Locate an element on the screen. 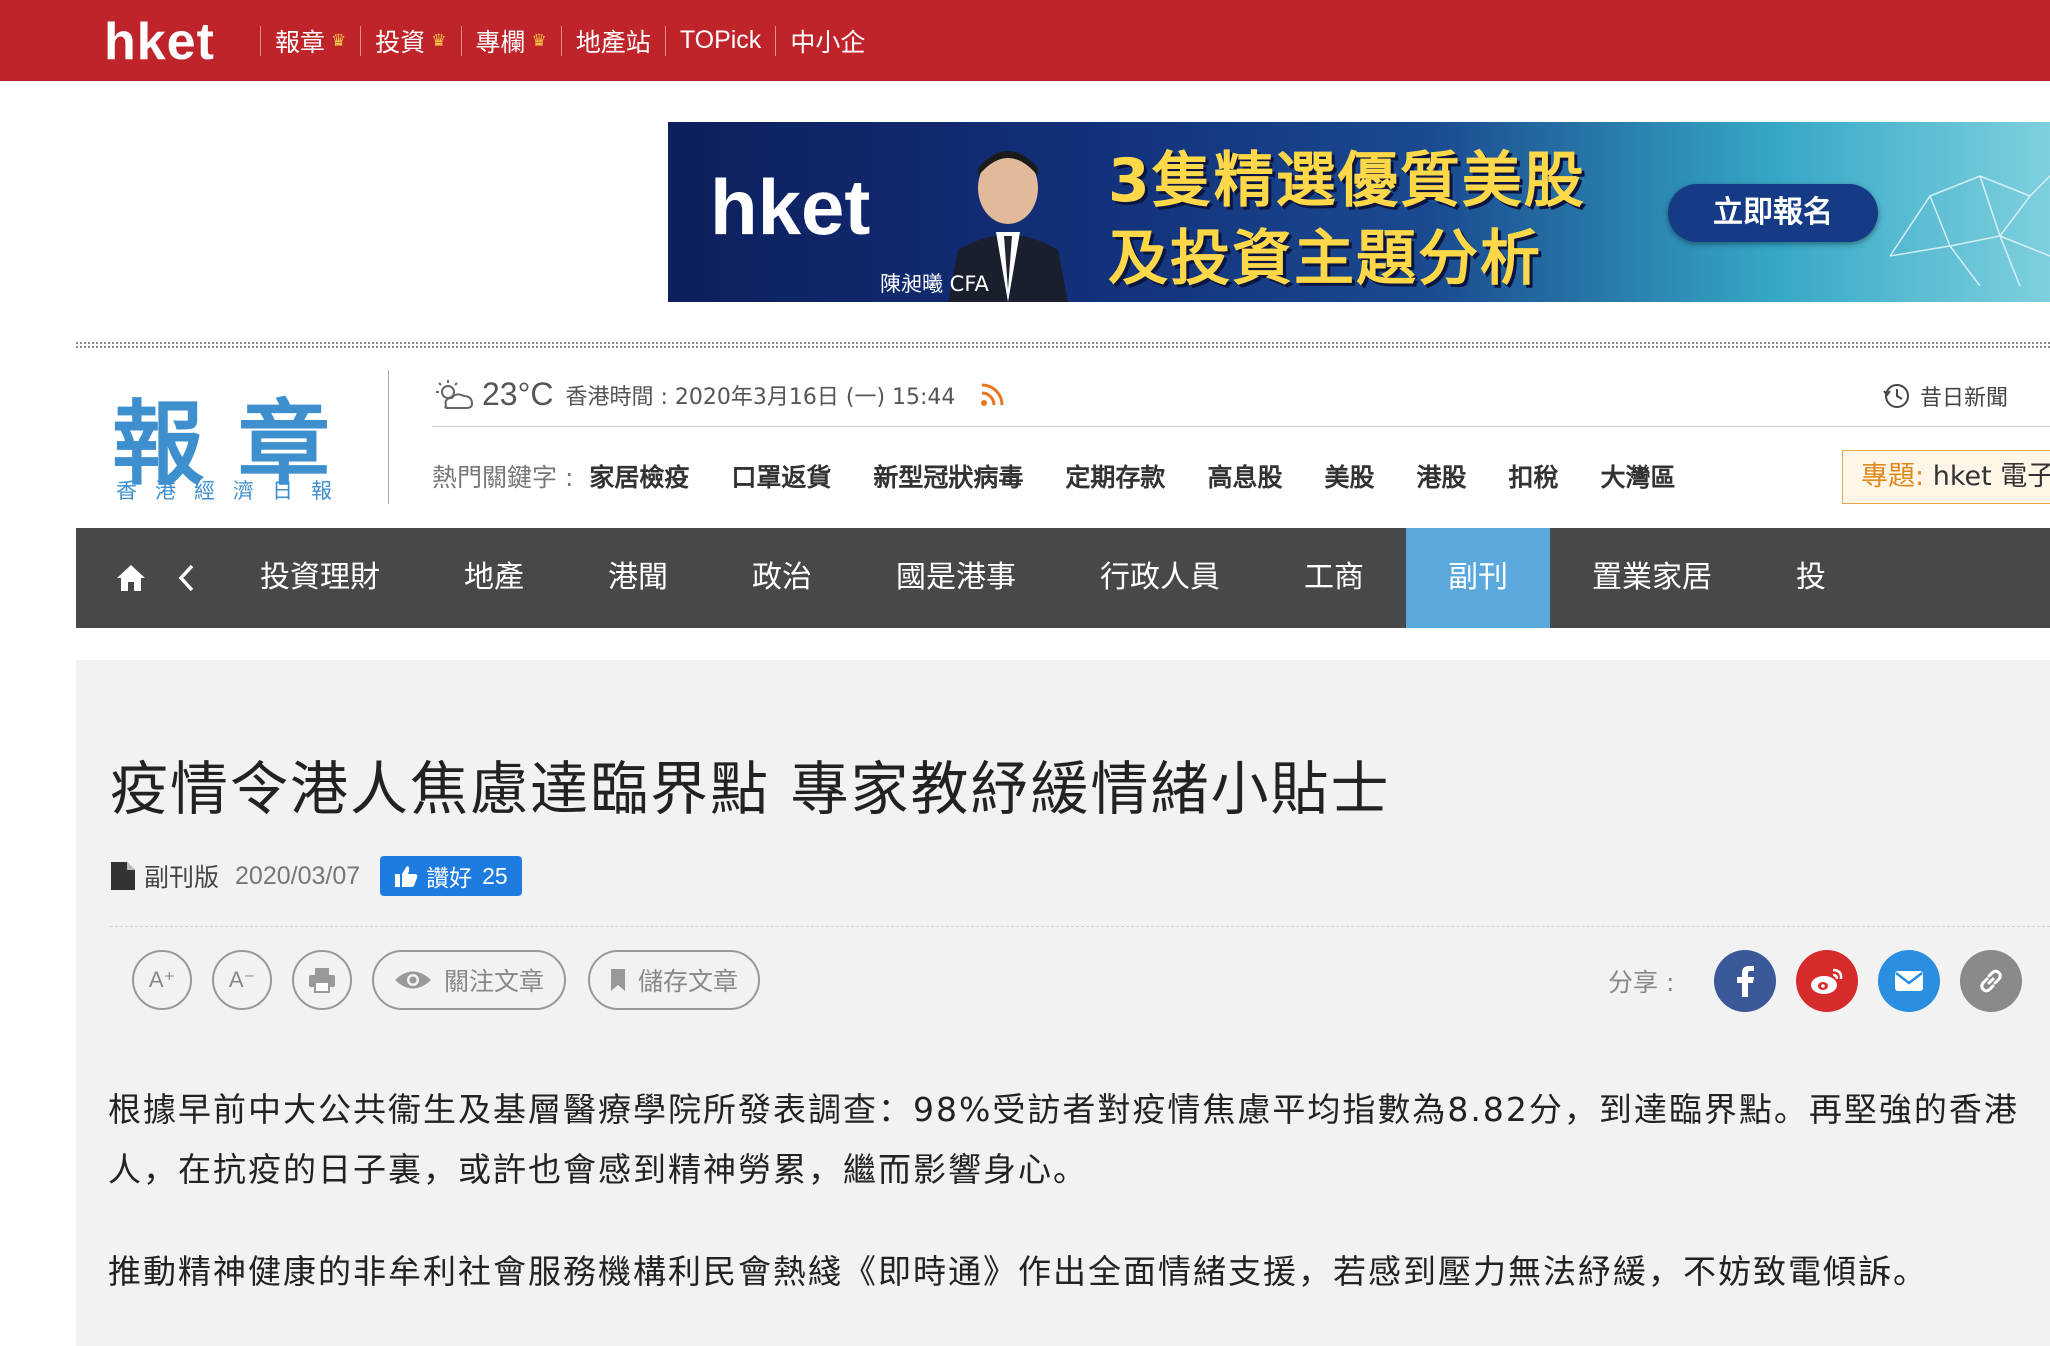 The height and width of the screenshot is (1346, 2050). font-increase-button: A⁺ is located at coordinates (162, 980).